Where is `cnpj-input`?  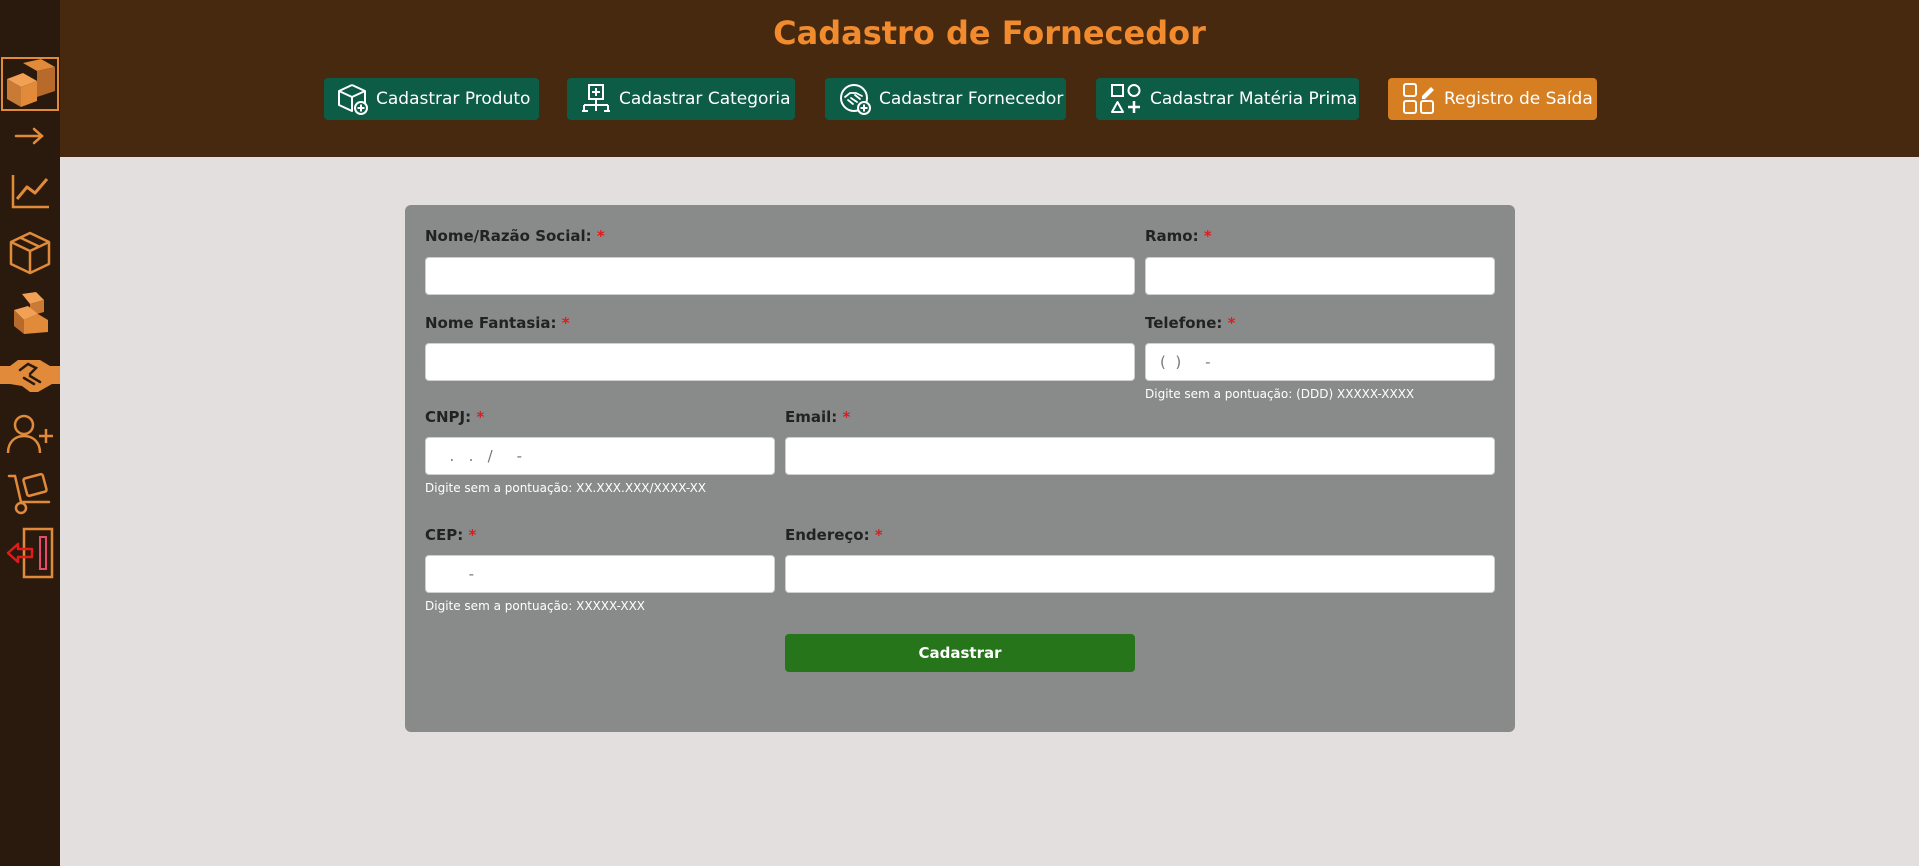 cnpj-input is located at coordinates (600, 456).